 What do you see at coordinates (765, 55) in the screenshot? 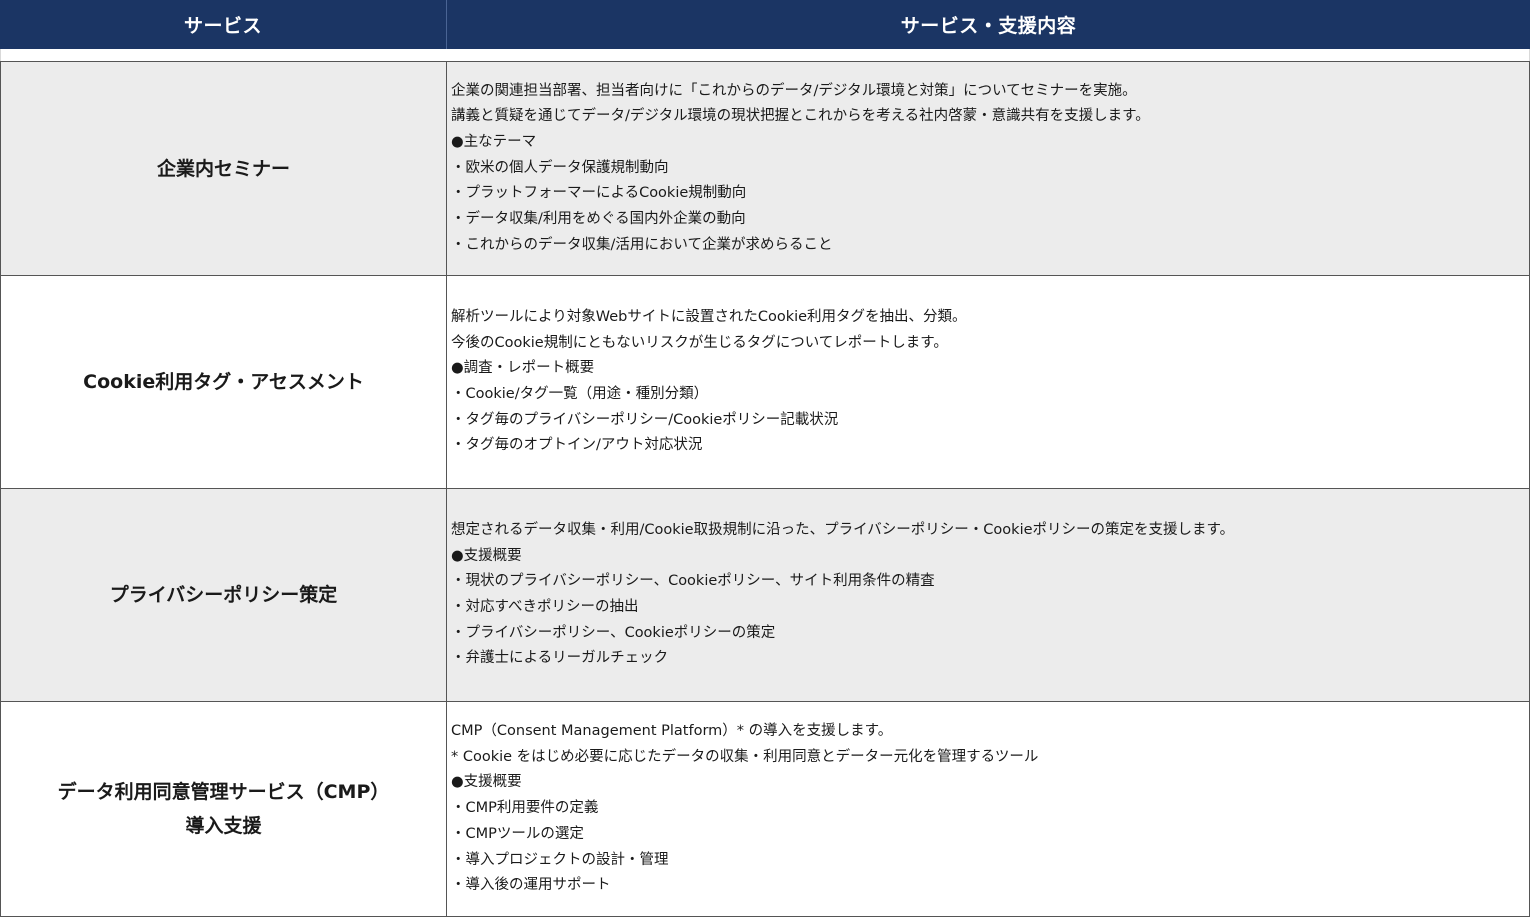
I see `header-spacer` at bounding box center [765, 55].